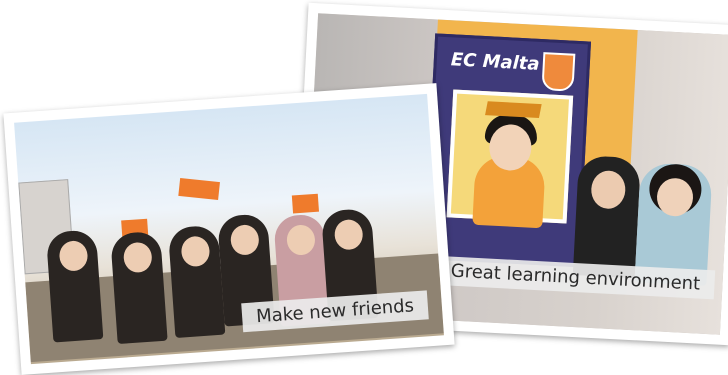  What do you see at coordinates (510, 159) in the screenshot?
I see `cartoon-graduate-frame` at bounding box center [510, 159].